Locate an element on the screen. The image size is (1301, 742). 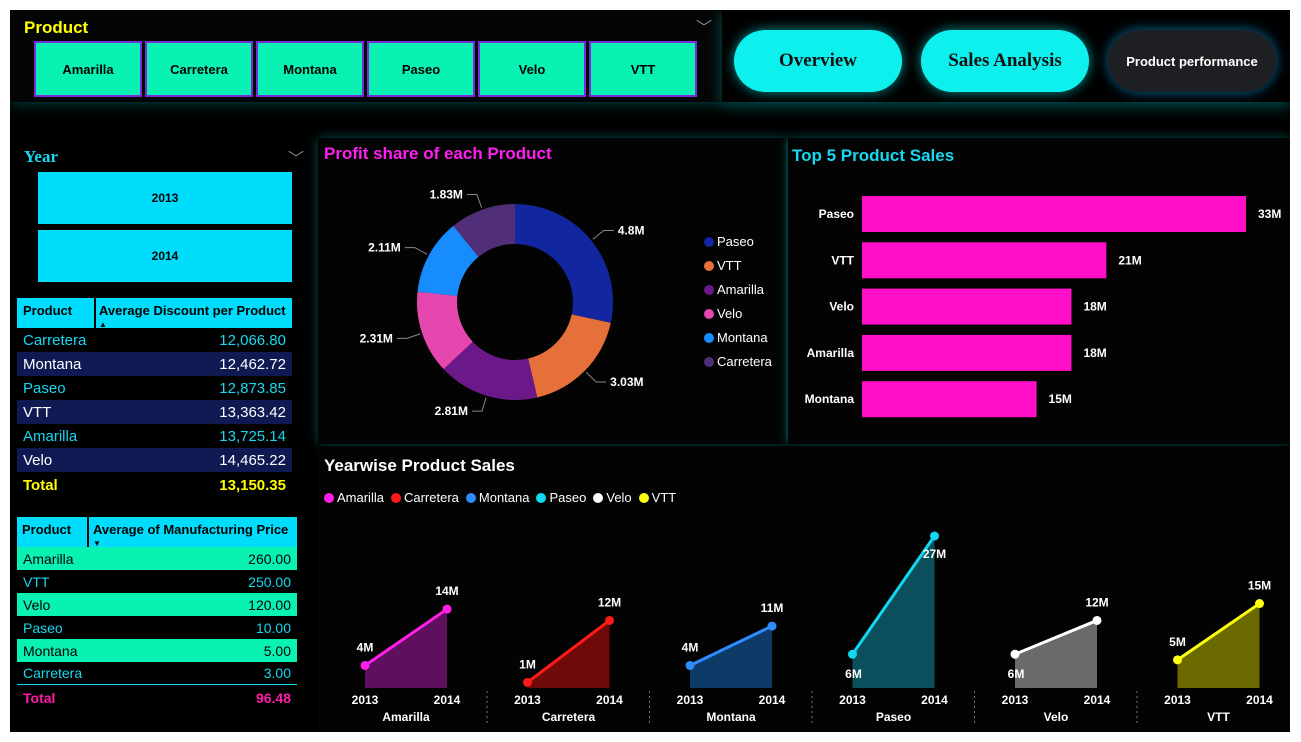
table-row: VTT 250.00 is located at coordinates (157, 581).